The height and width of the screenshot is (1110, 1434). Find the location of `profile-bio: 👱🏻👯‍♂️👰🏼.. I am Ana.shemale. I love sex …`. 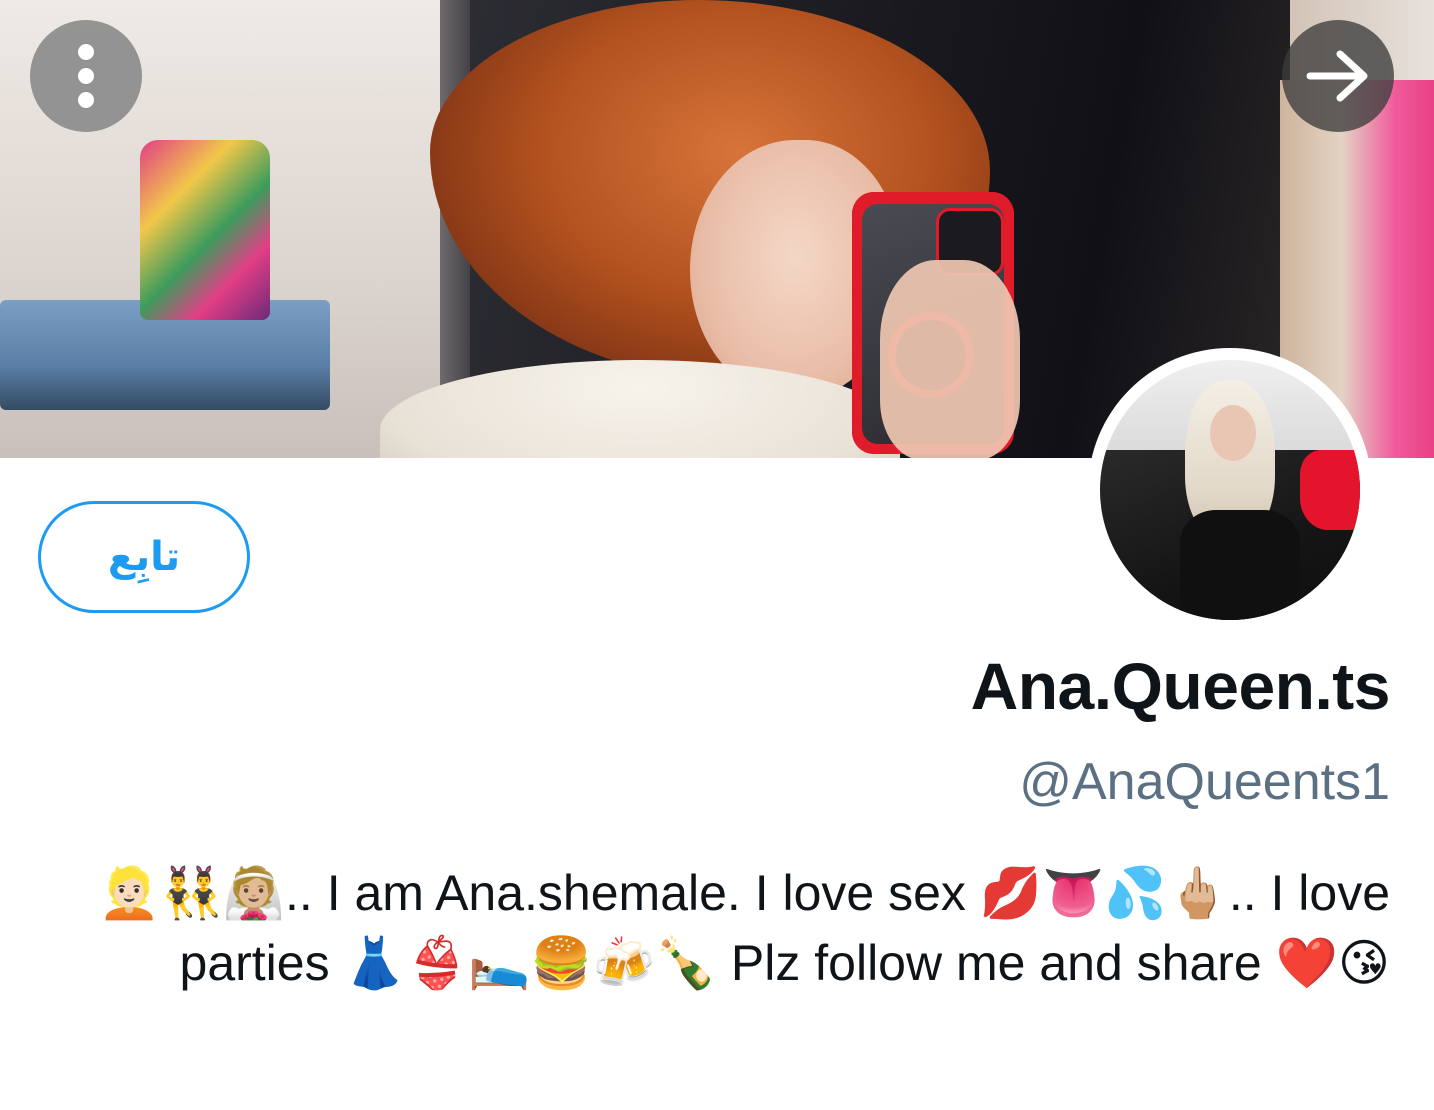

profile-bio: 👱🏻👯‍♂️👰🏼.. I am Ana.shemale. I love sex … is located at coordinates (744, 928).